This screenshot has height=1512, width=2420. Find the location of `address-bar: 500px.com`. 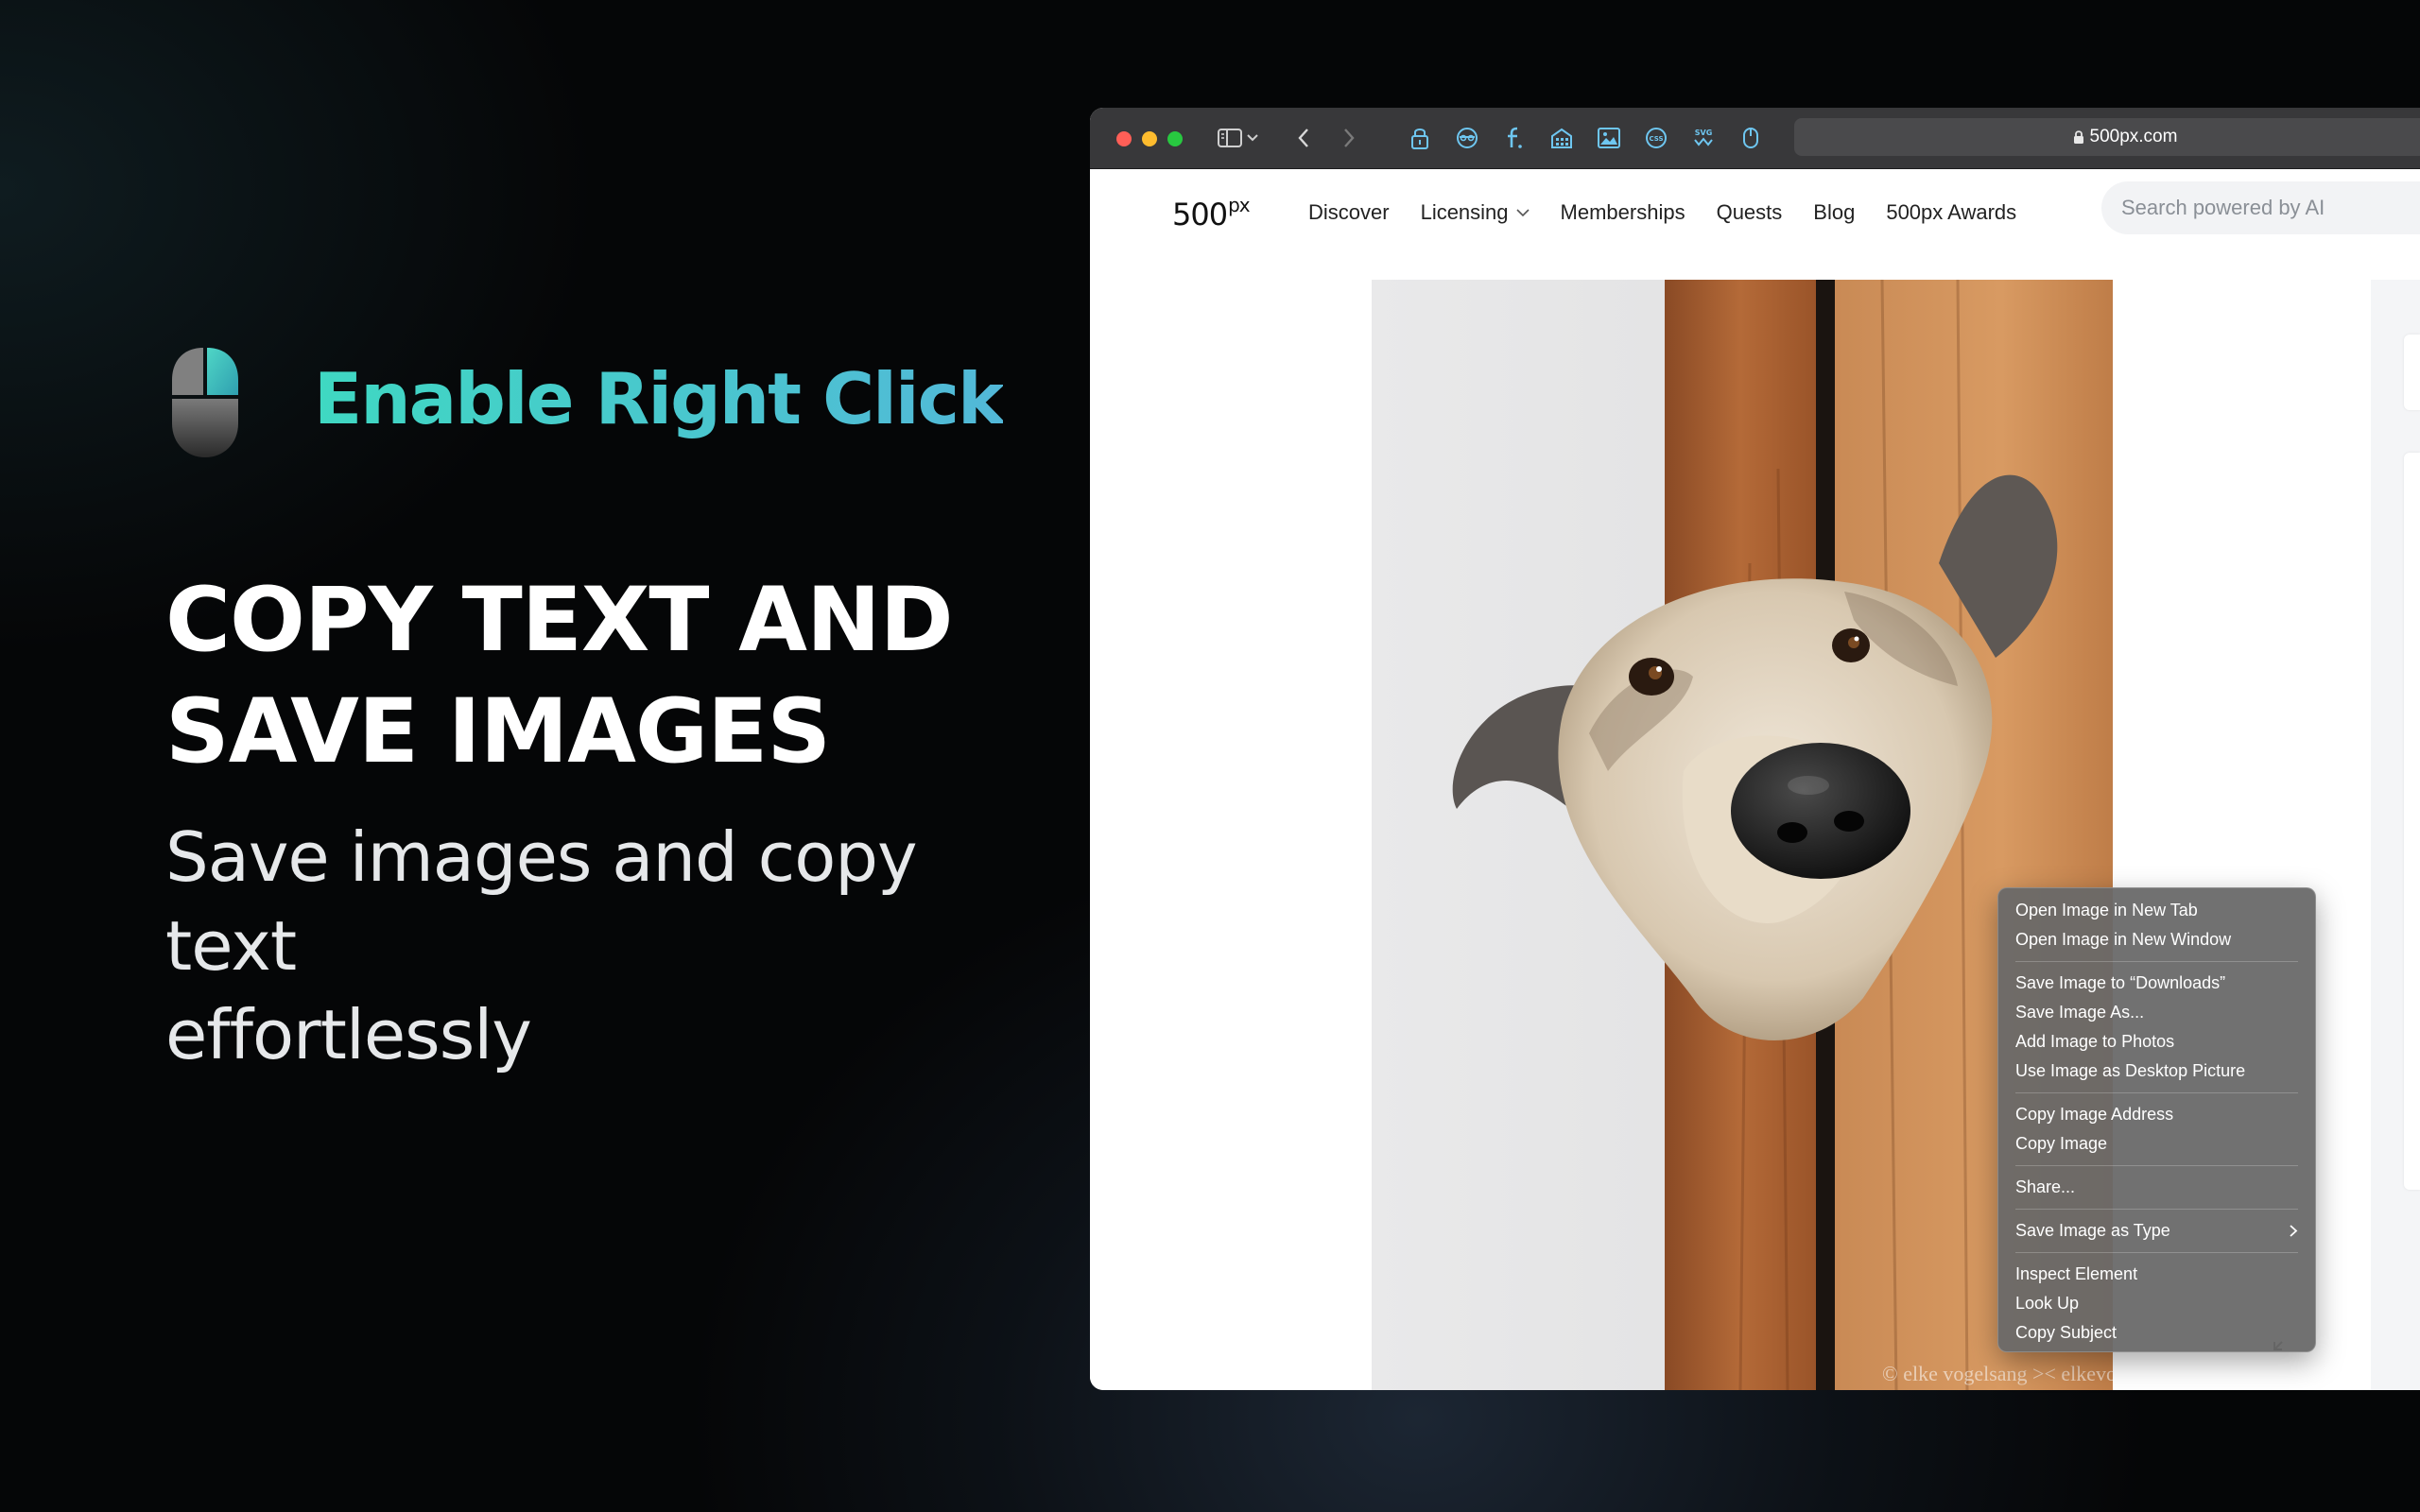

address-bar: 500px.com is located at coordinates (2107, 137).